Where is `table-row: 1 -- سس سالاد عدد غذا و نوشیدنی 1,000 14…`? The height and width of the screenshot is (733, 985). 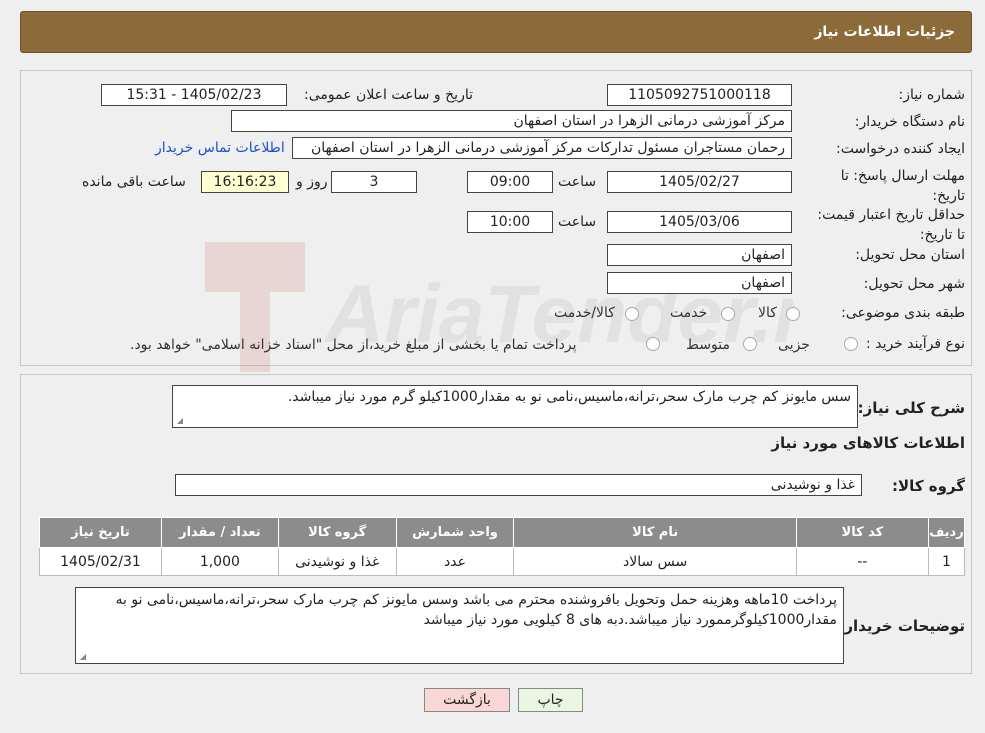 table-row: 1 -- سس سالاد عدد غذا و نوشیدنی 1,000 14… is located at coordinates (502, 561).